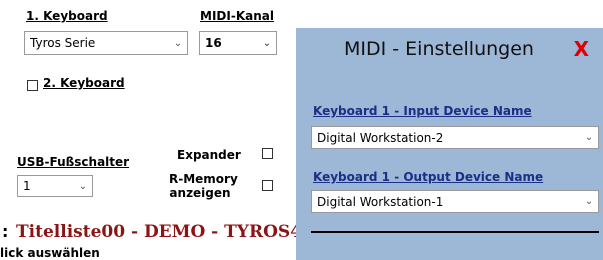 This screenshot has width=603, height=260. I want to click on colon-text: :, so click(5, 231).